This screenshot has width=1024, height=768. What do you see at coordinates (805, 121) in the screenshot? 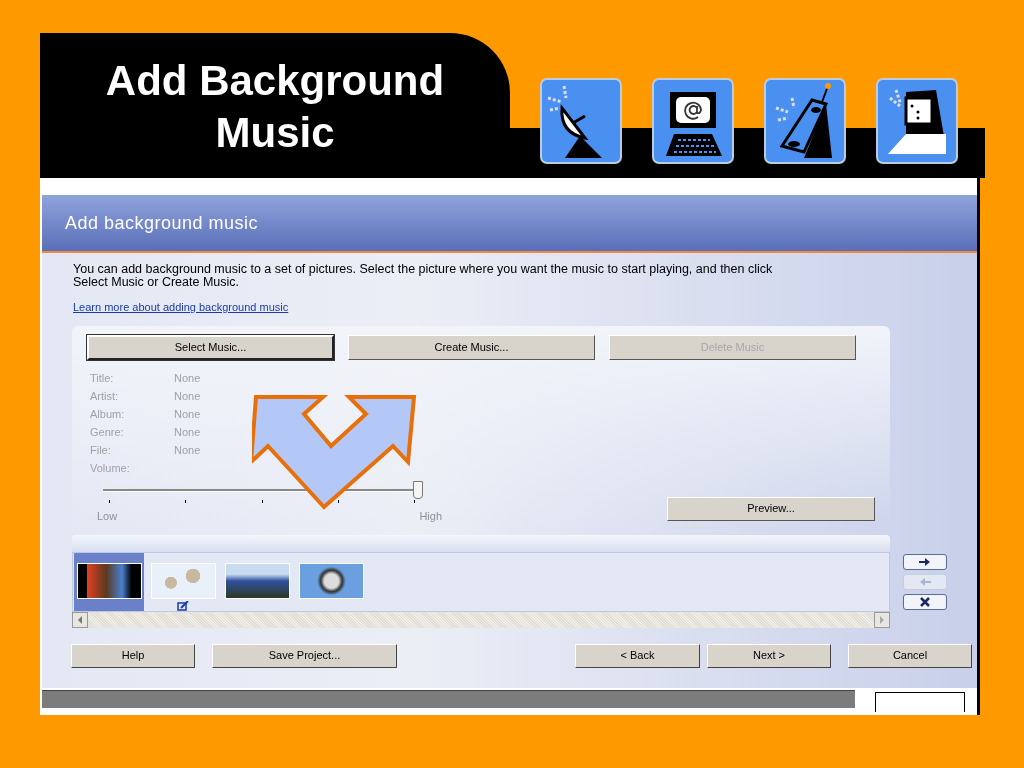
I see `mobile-phone-icon` at bounding box center [805, 121].